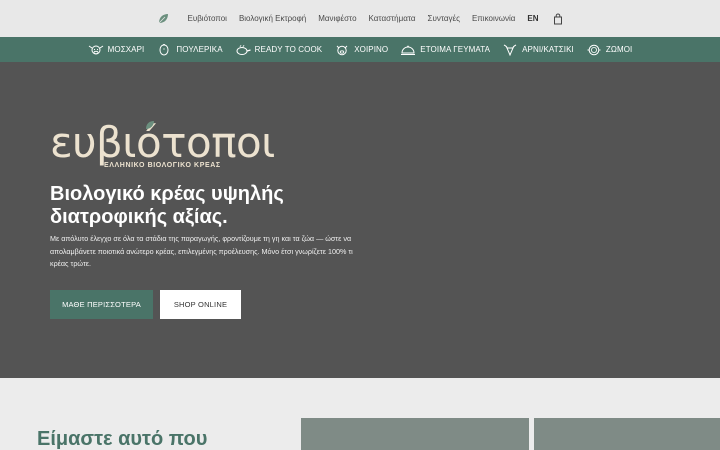 The width and height of the screenshot is (720, 450). Describe the element at coordinates (408, 50) in the screenshot. I see `dish-icon` at that location.